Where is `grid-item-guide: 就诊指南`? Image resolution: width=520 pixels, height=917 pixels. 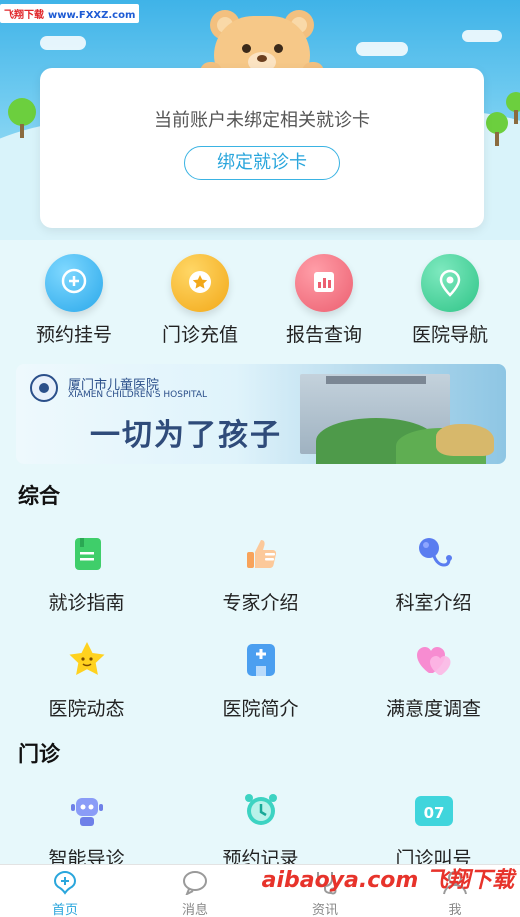
grid-item-guide: 就诊指南 is located at coordinates (86, 574).